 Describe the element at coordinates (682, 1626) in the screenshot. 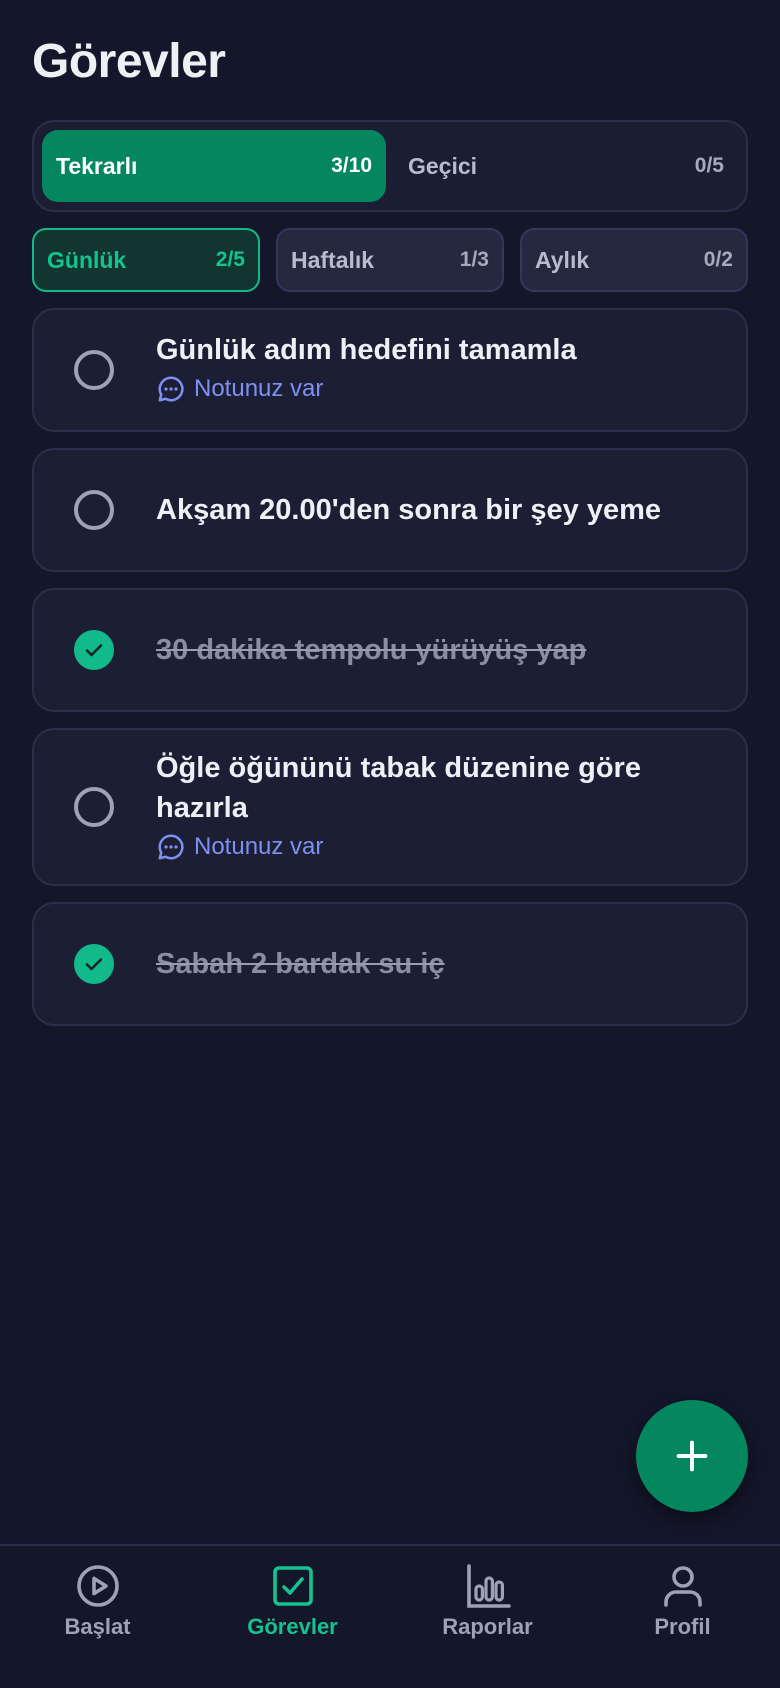

I see `nav-label: Profil` at that location.